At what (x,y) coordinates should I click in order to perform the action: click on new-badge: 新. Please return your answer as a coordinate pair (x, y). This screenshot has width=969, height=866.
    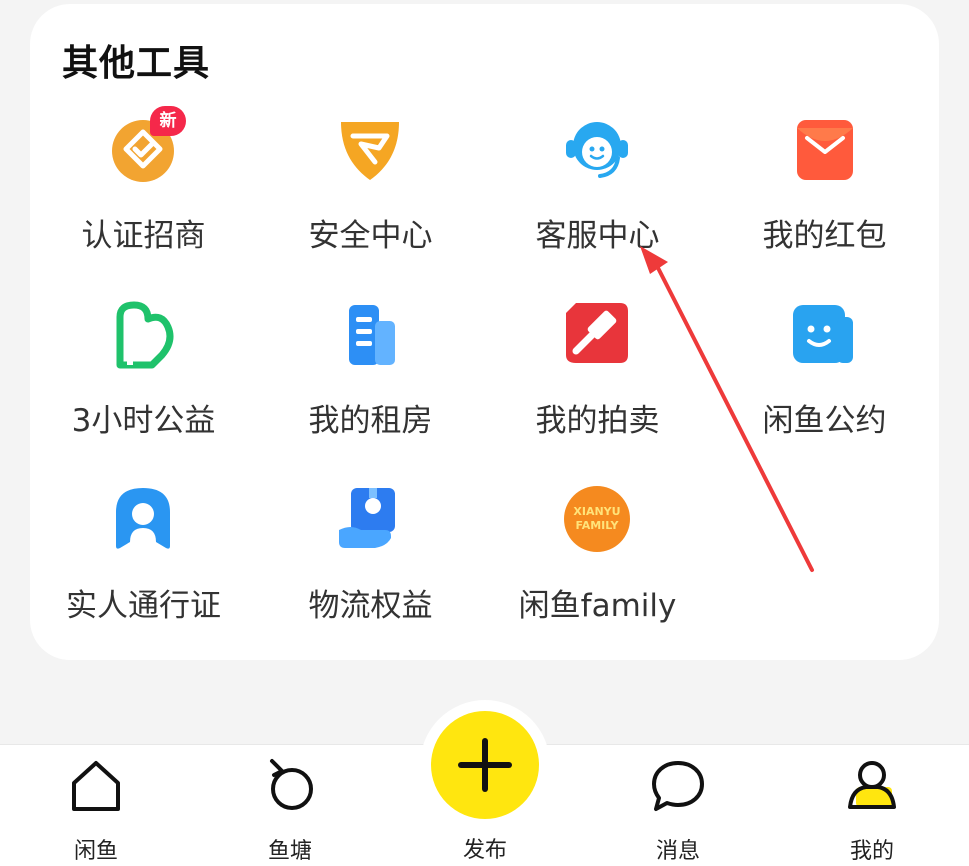
    Looking at the image, I should click on (168, 121).